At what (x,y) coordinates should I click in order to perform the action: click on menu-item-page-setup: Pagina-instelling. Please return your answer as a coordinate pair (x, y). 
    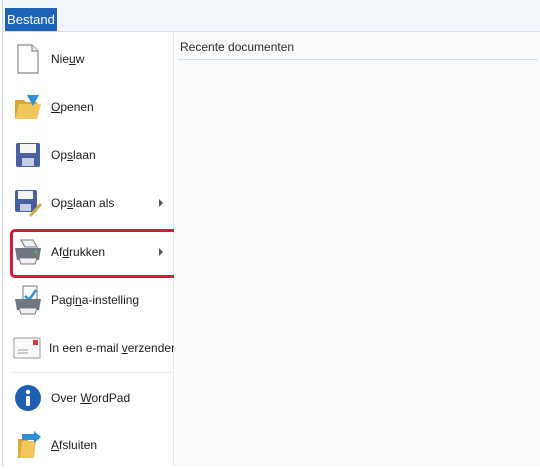
    Looking at the image, I should click on (89, 300).